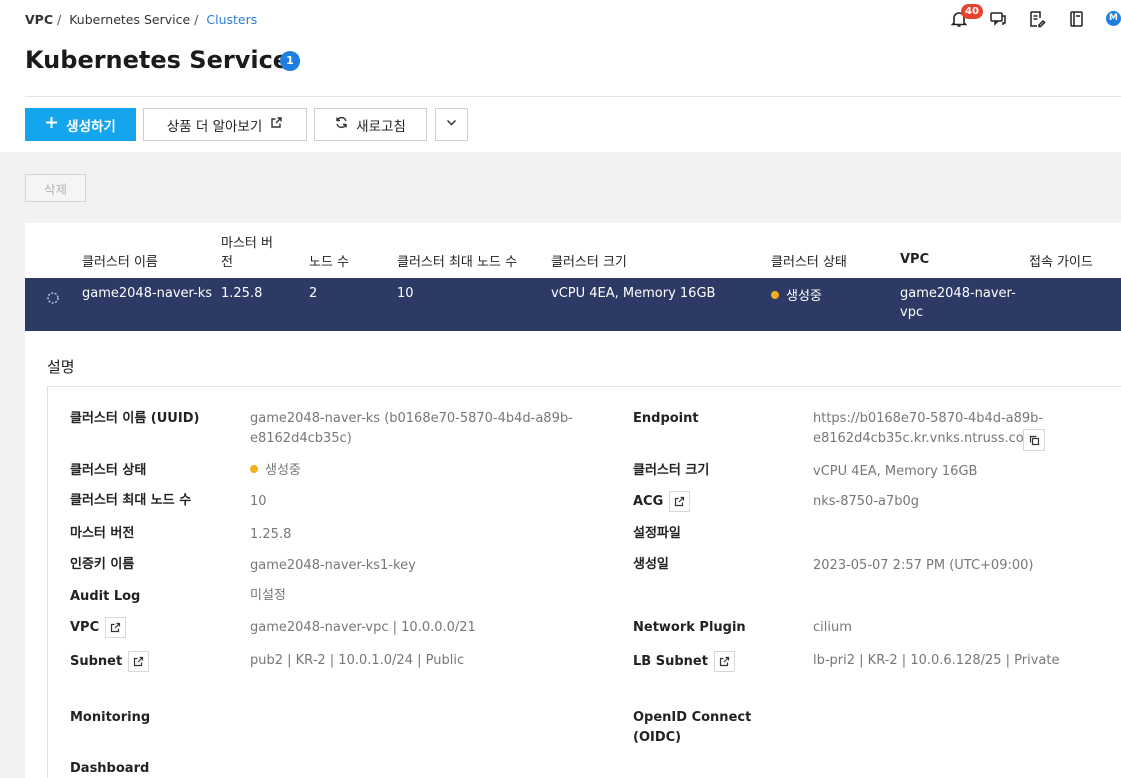 The width and height of the screenshot is (1121, 778). Describe the element at coordinates (936, 660) in the screenshot. I see `value-lb-subnet: lb-pri2 | KR-2 | 10.0.6.128/25 | Private` at that location.